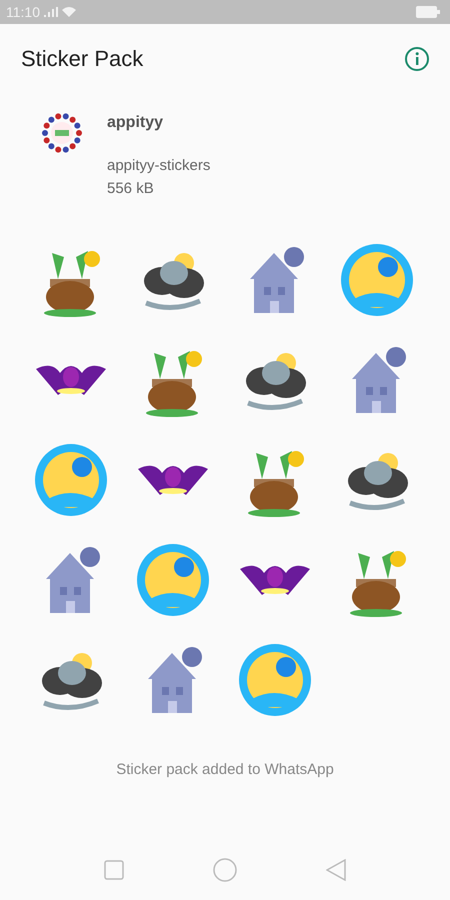 Image resolution: width=450 pixels, height=900 pixels. I want to click on wifi-icon, so click(69, 12).